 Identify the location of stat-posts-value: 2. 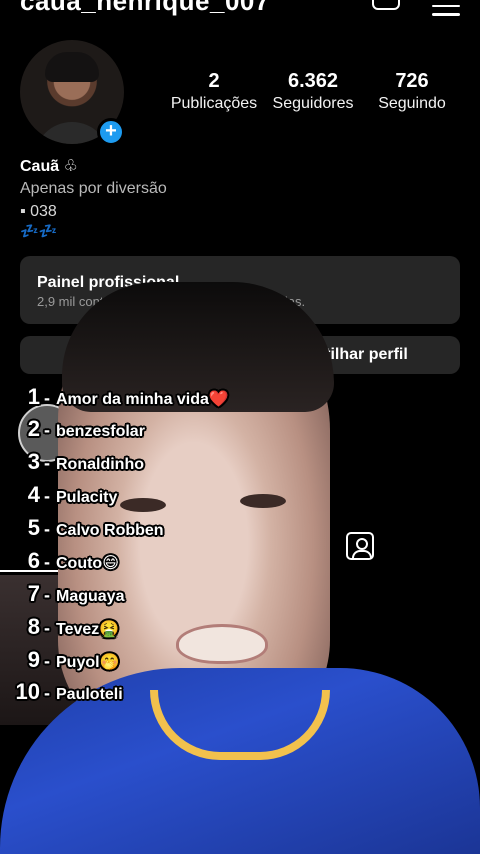
(214, 81).